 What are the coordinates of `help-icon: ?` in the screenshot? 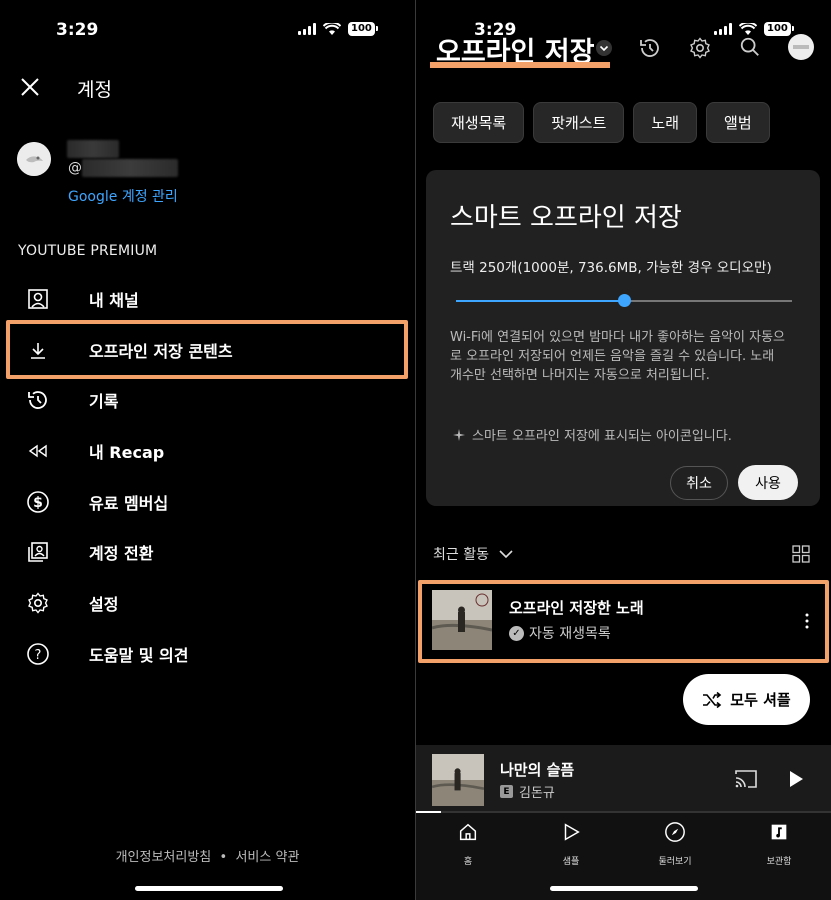 It's located at (38, 654).